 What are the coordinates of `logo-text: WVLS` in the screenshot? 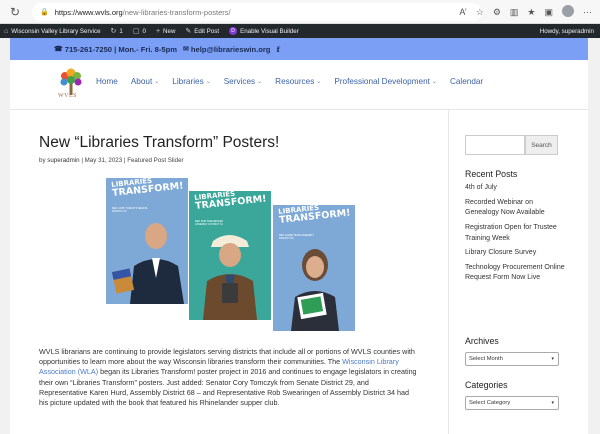 It's located at (67, 96).